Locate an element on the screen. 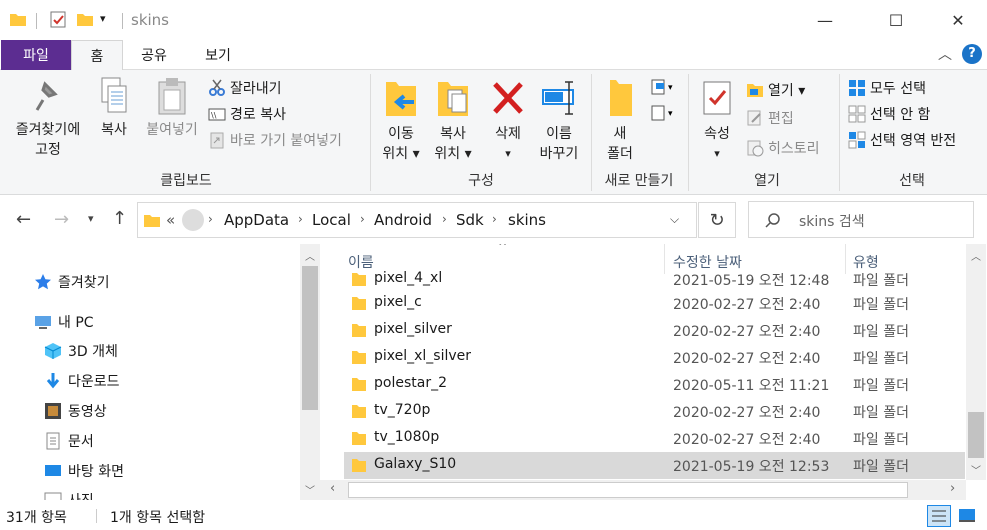  new-folder-button: 새 폴더 is located at coordinates (620, 120).